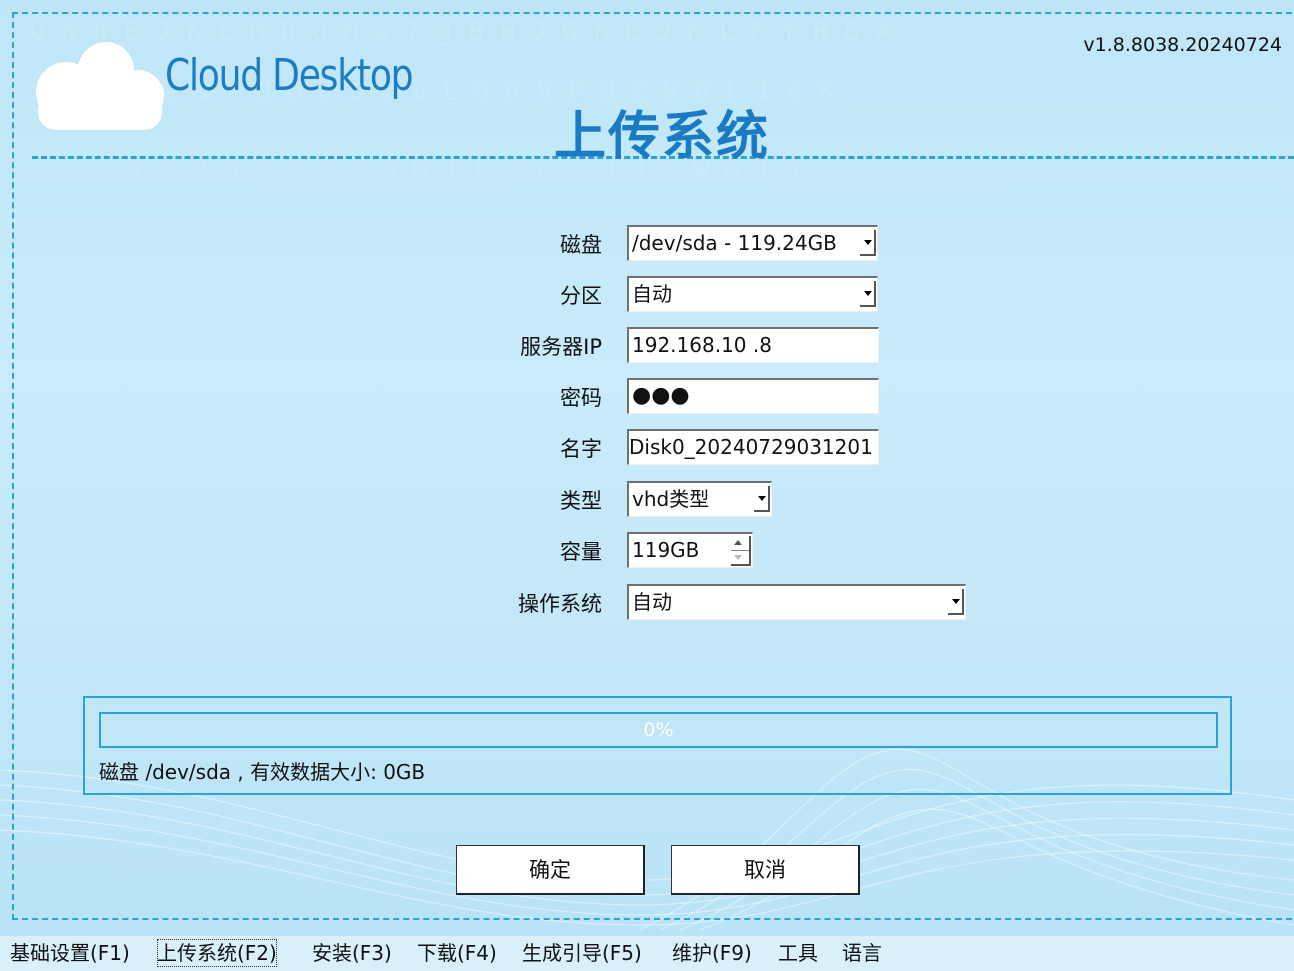  What do you see at coordinates (217, 953) in the screenshot?
I see `menu-upload-system: 上传系统(F2)` at bounding box center [217, 953].